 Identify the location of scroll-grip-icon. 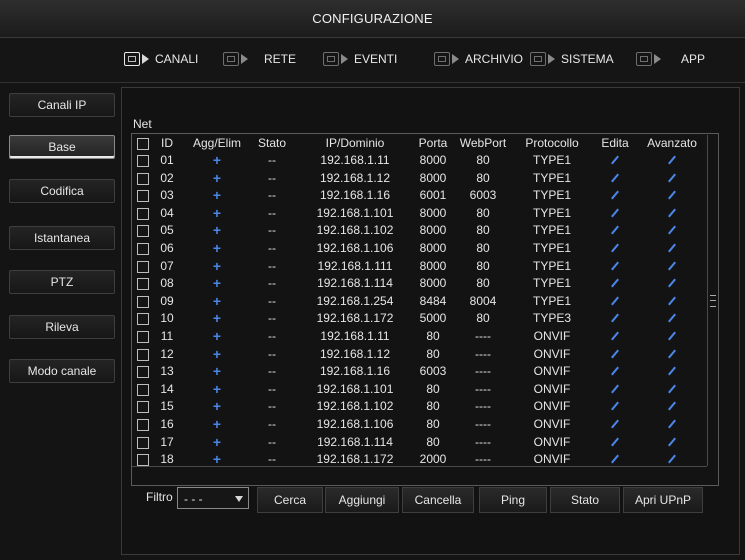
(713, 301).